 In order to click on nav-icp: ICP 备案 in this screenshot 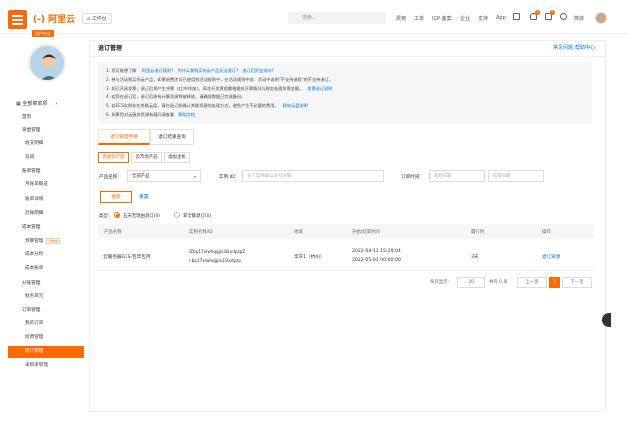, I will do `click(442, 18)`.